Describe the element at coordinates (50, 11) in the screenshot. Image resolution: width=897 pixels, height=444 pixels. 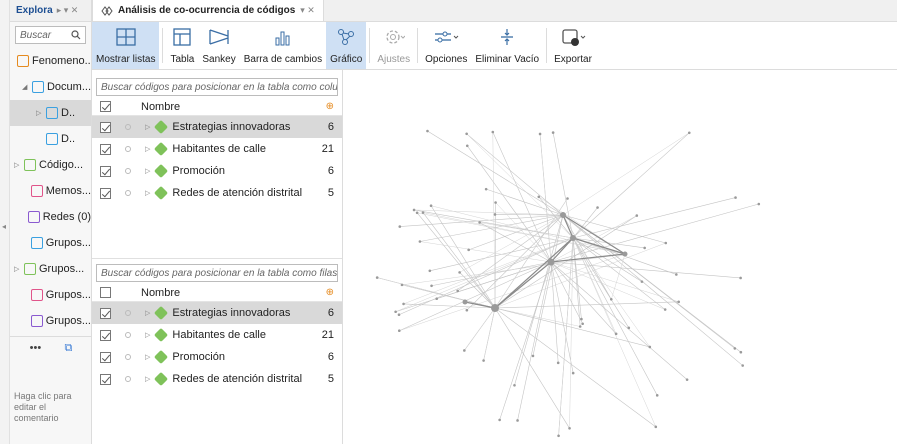
I see `explorer-tab: Explora ▸ ▾ ✕` at that location.